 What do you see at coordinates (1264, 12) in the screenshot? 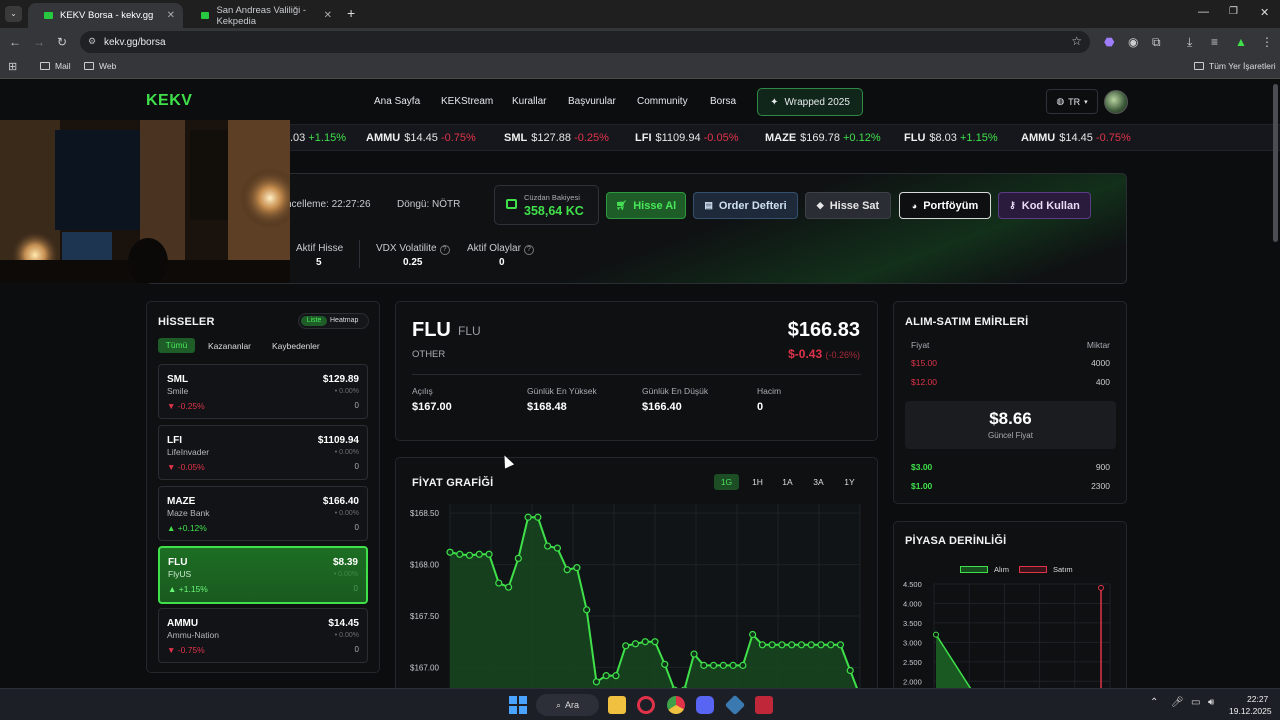
I see `close-window-icon: ✕` at bounding box center [1264, 12].